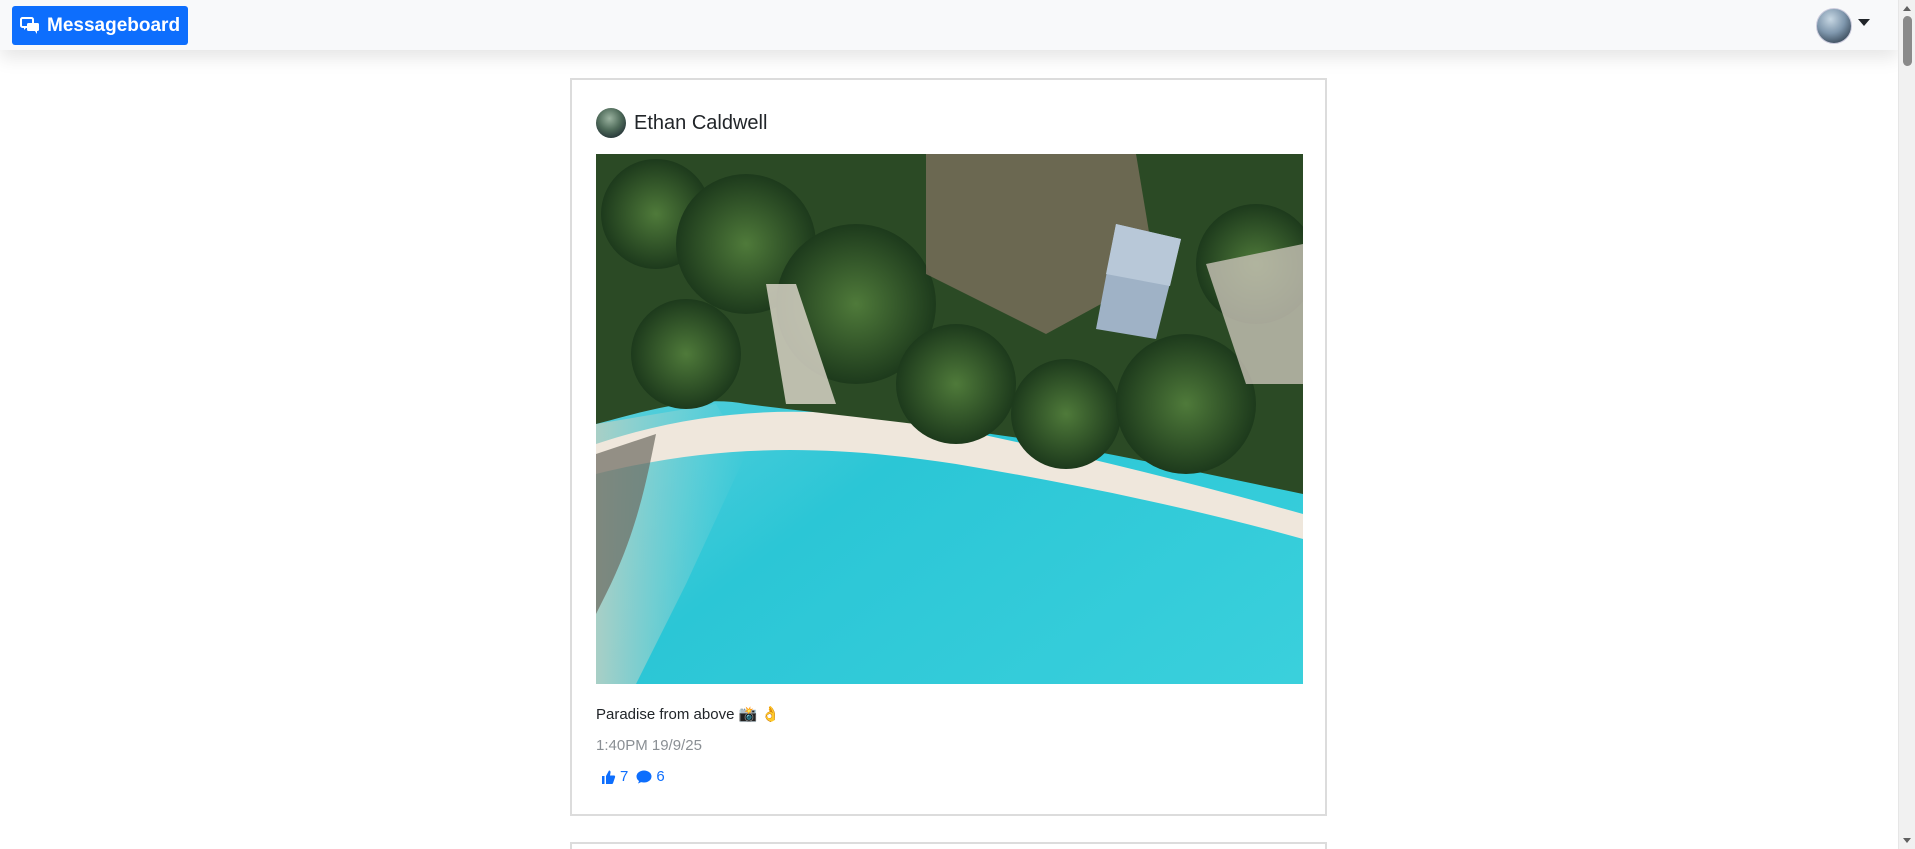 This screenshot has width=1915, height=849. I want to click on brand-link: Messageboard, so click(100, 25).